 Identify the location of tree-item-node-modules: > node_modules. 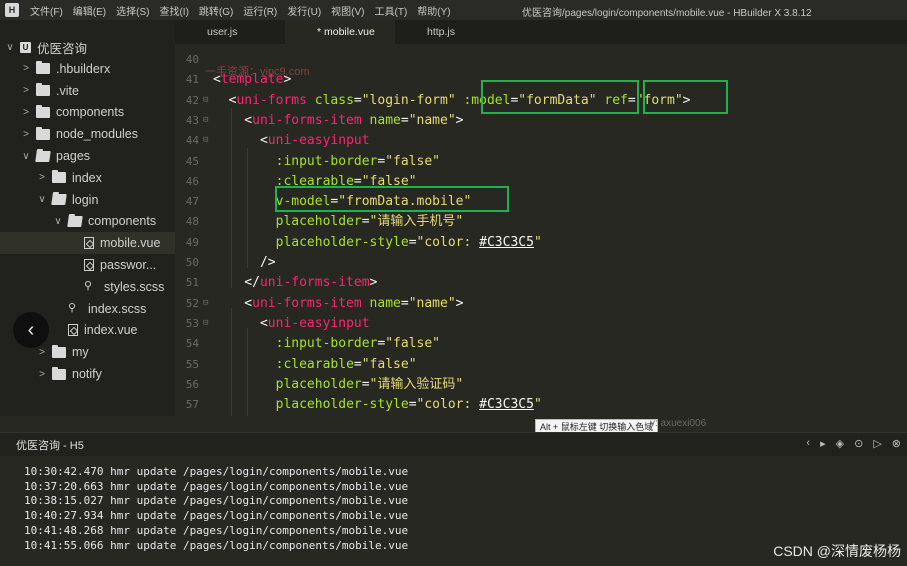
(69, 134).